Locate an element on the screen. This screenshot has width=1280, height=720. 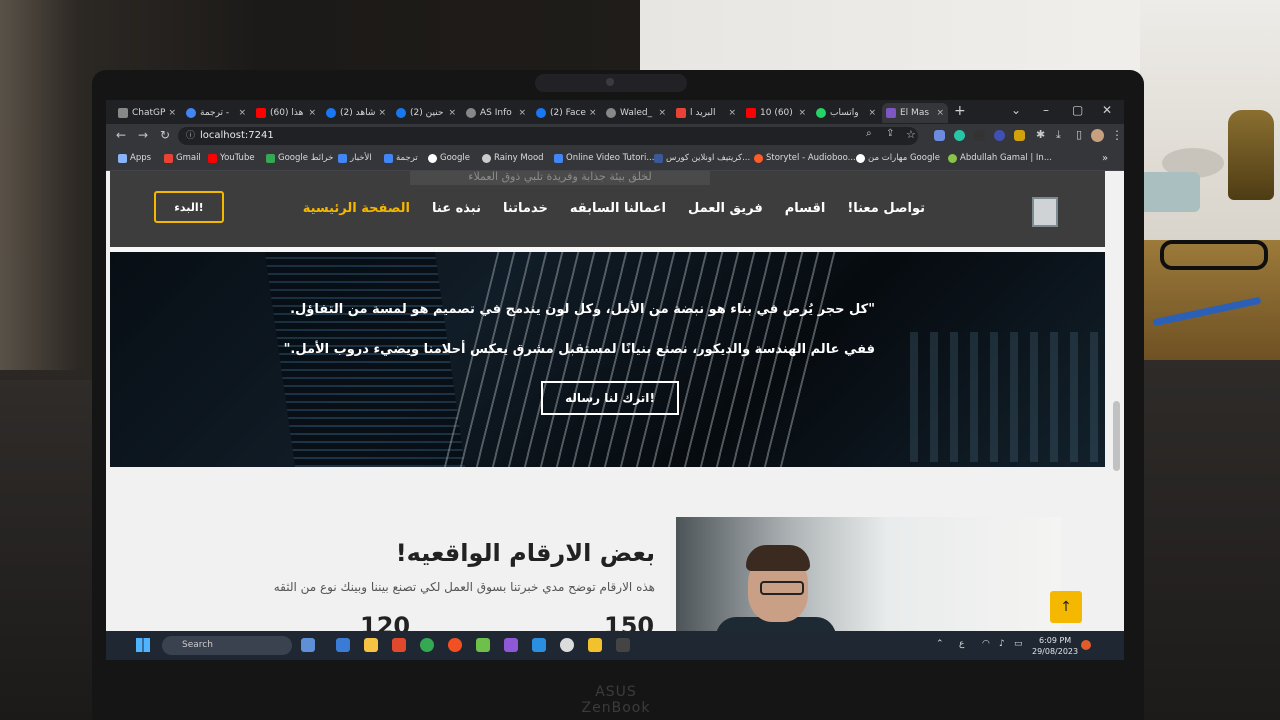
minimize-icon: – is located at coordinates (1046, 110).